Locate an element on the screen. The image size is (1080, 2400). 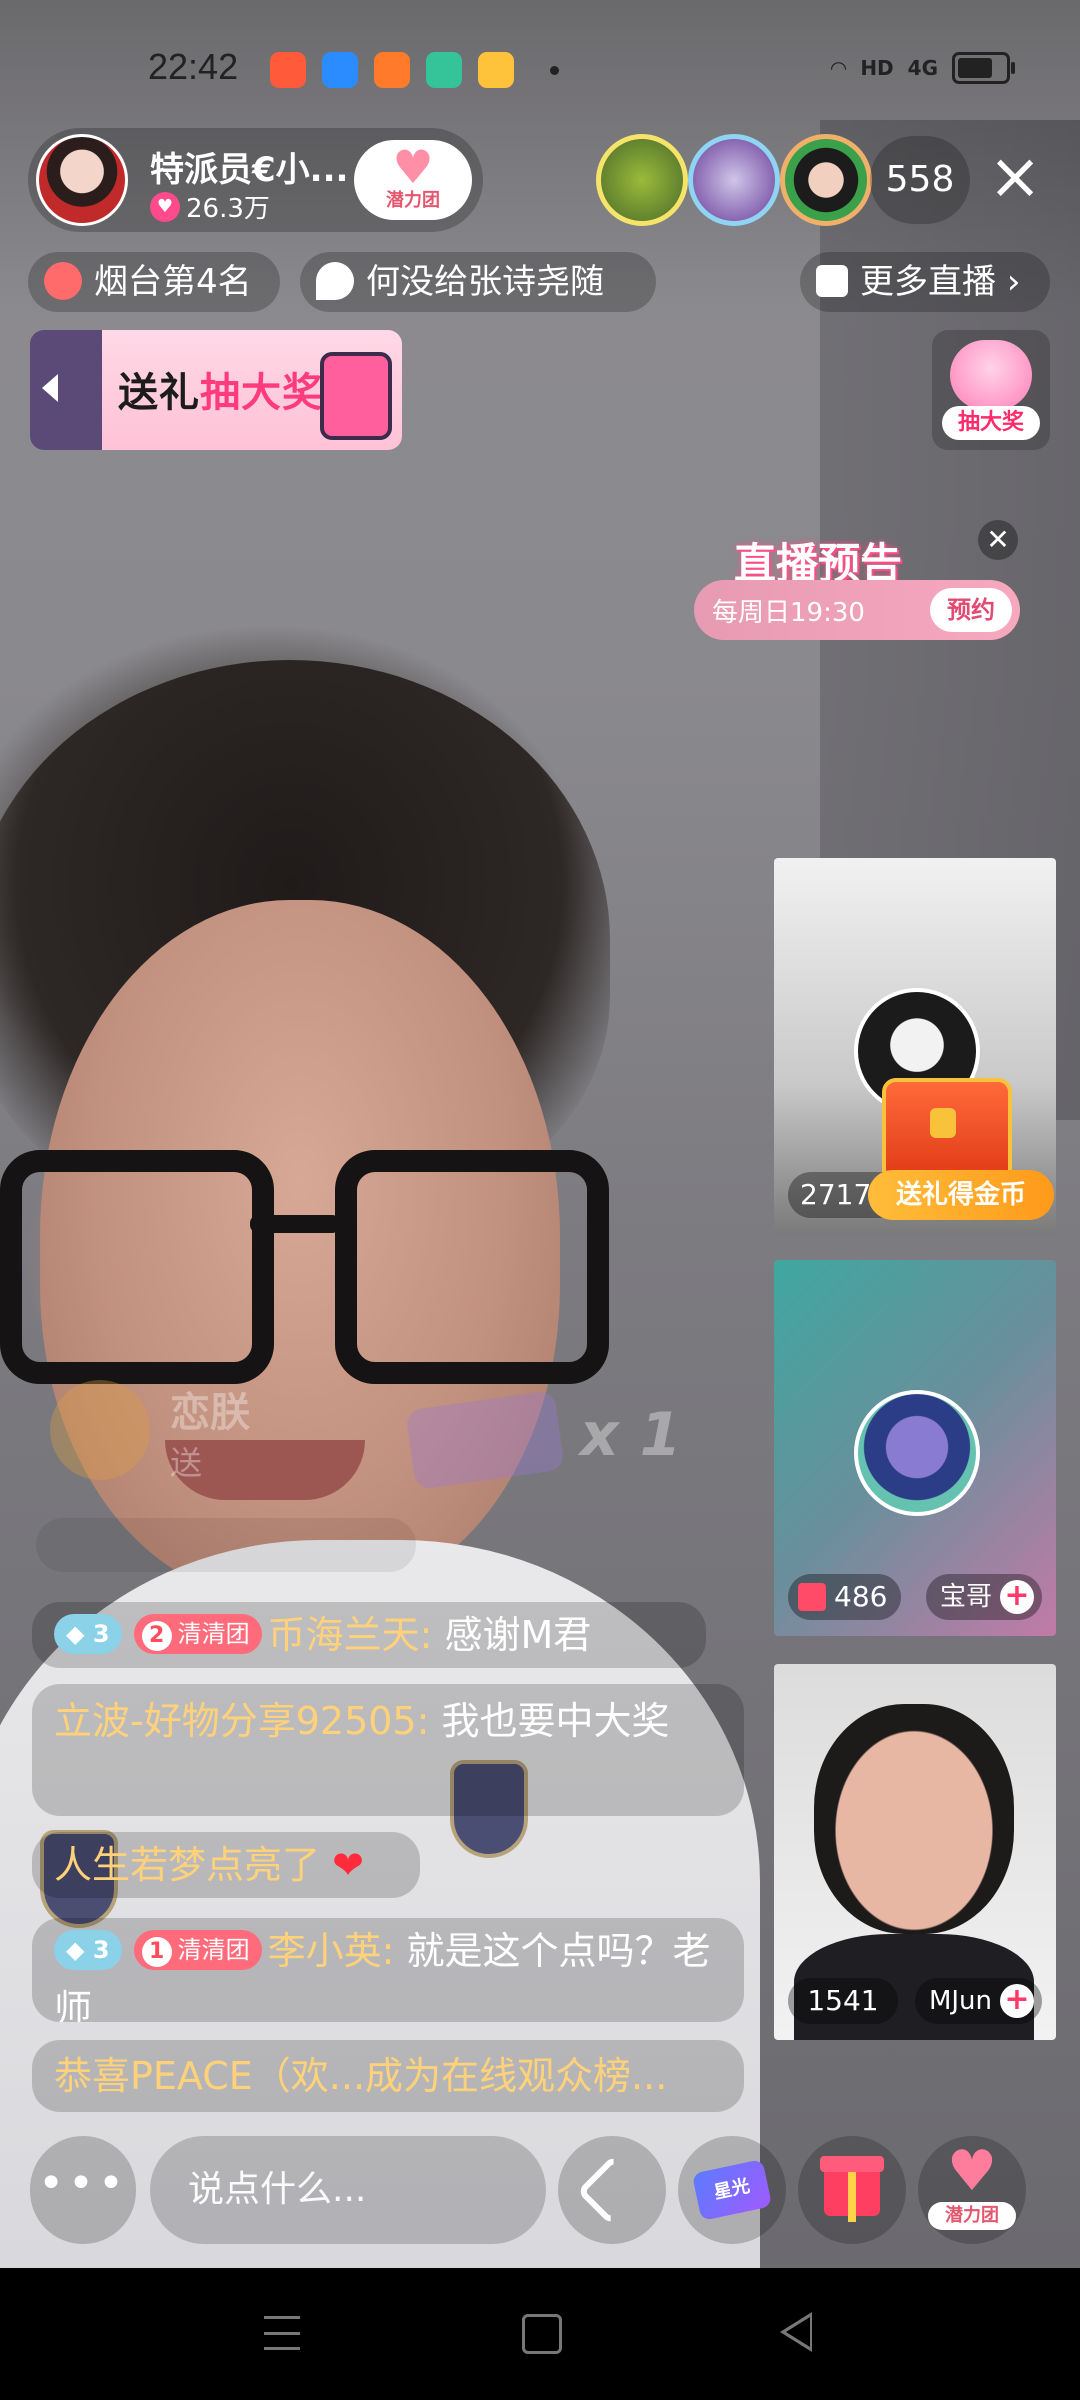
gift-lottery-banner: 送礼抽大奖 is located at coordinates (216, 390).